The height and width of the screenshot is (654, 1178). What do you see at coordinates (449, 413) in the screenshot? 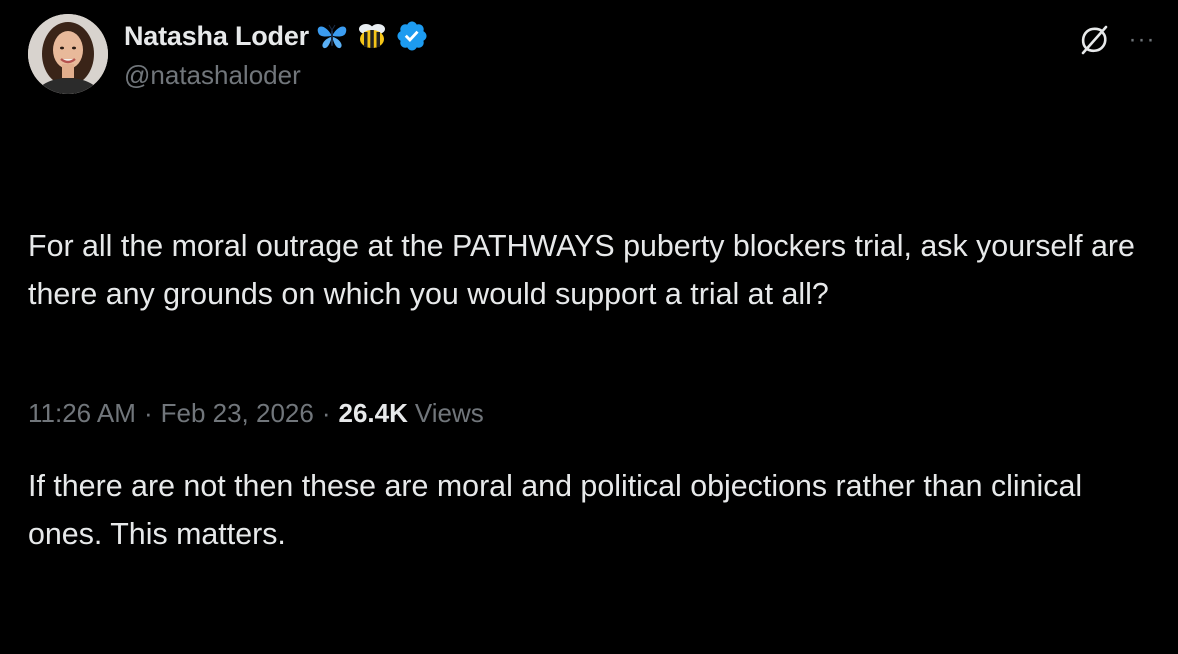
I see `views-label: Views` at bounding box center [449, 413].